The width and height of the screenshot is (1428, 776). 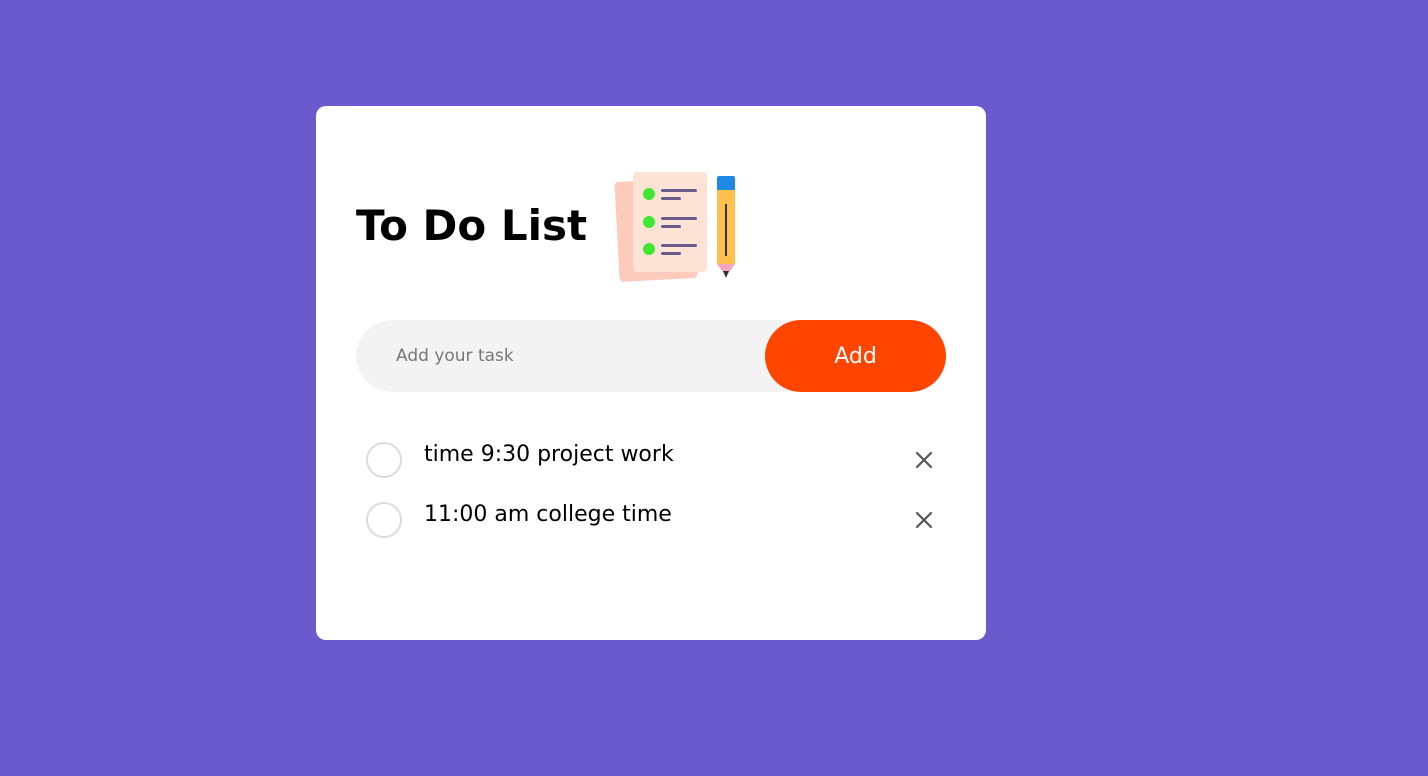 What do you see at coordinates (656, 468) in the screenshot?
I see `list-item: time 9:30 project work` at bounding box center [656, 468].